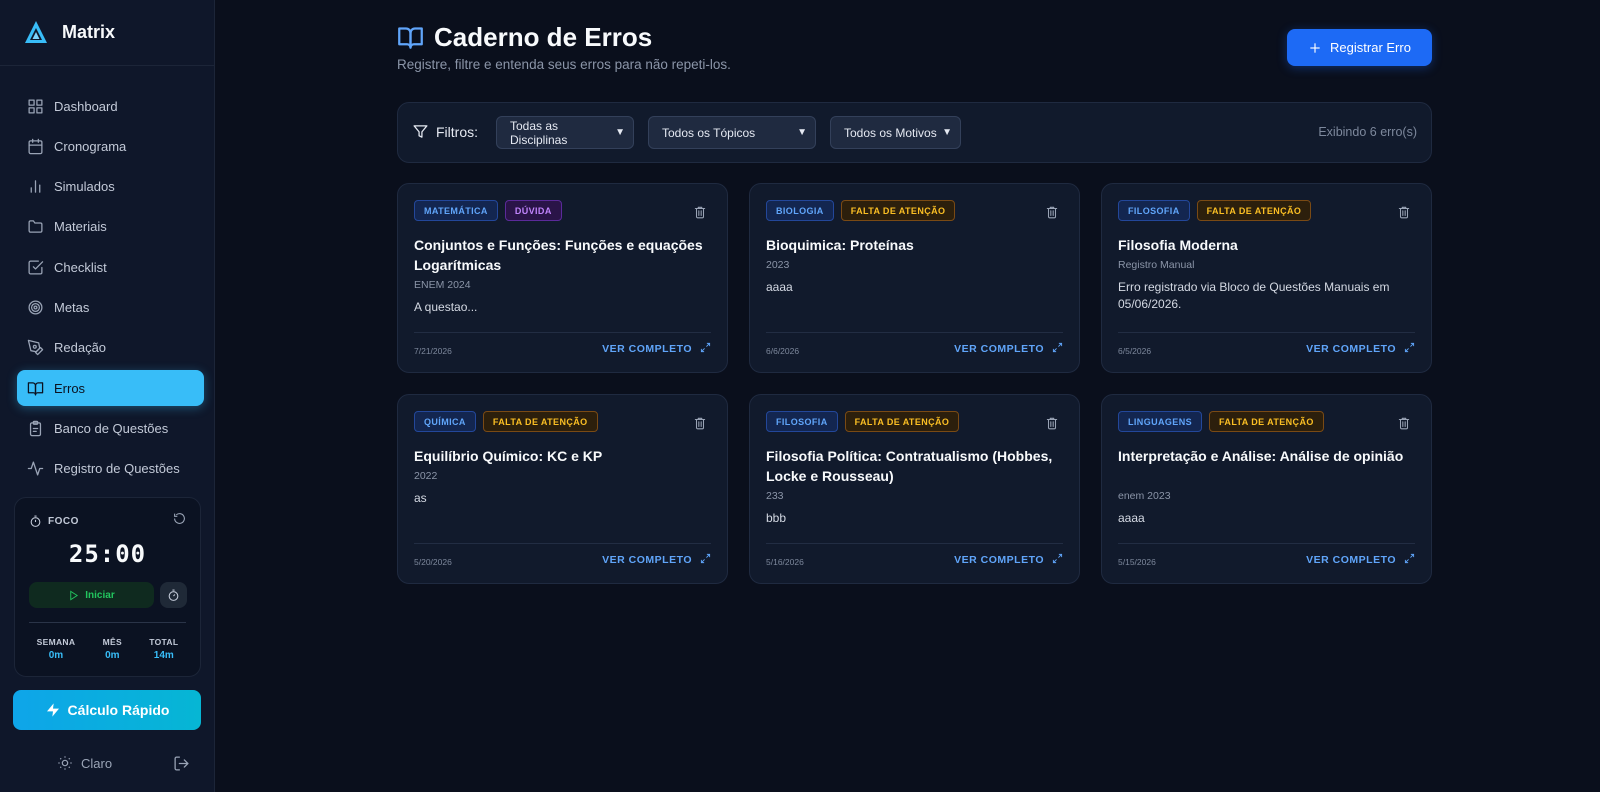 Image resolution: width=1600 pixels, height=792 pixels. What do you see at coordinates (420, 131) in the screenshot?
I see `filter-icon` at bounding box center [420, 131].